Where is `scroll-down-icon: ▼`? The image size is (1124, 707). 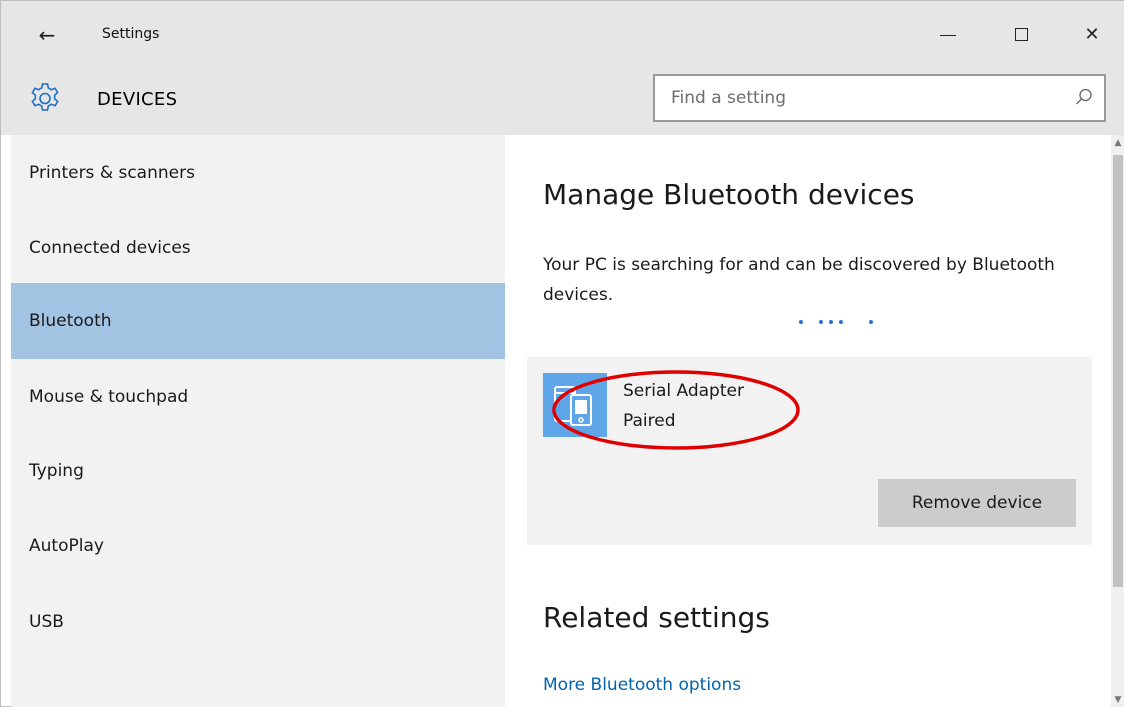 scroll-down-icon: ▼ is located at coordinates (1117, 699).